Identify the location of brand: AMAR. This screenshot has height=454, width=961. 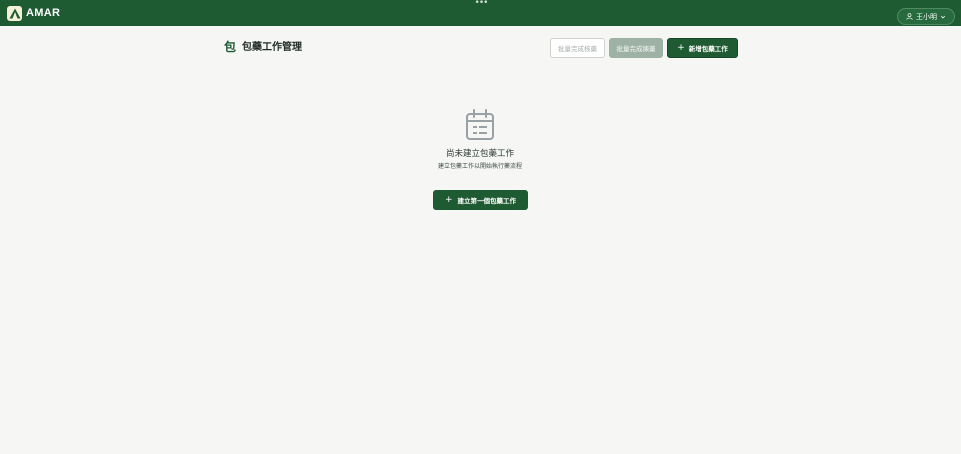
(33, 13).